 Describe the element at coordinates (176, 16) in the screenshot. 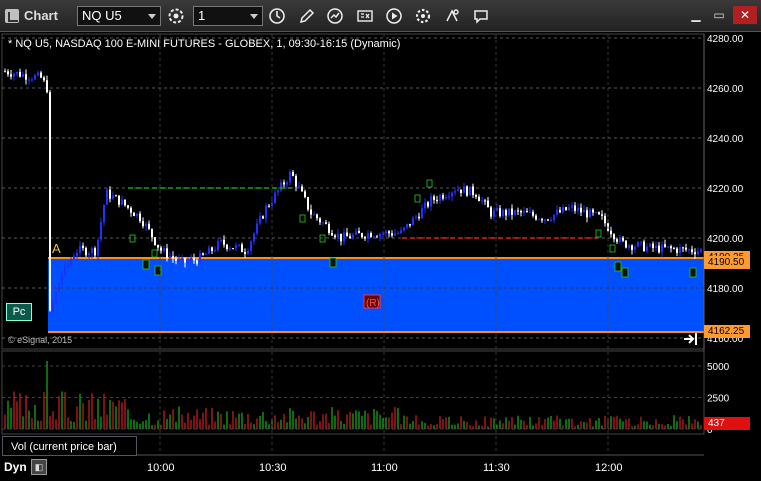

I see `interval-settings-gear-icon` at that location.